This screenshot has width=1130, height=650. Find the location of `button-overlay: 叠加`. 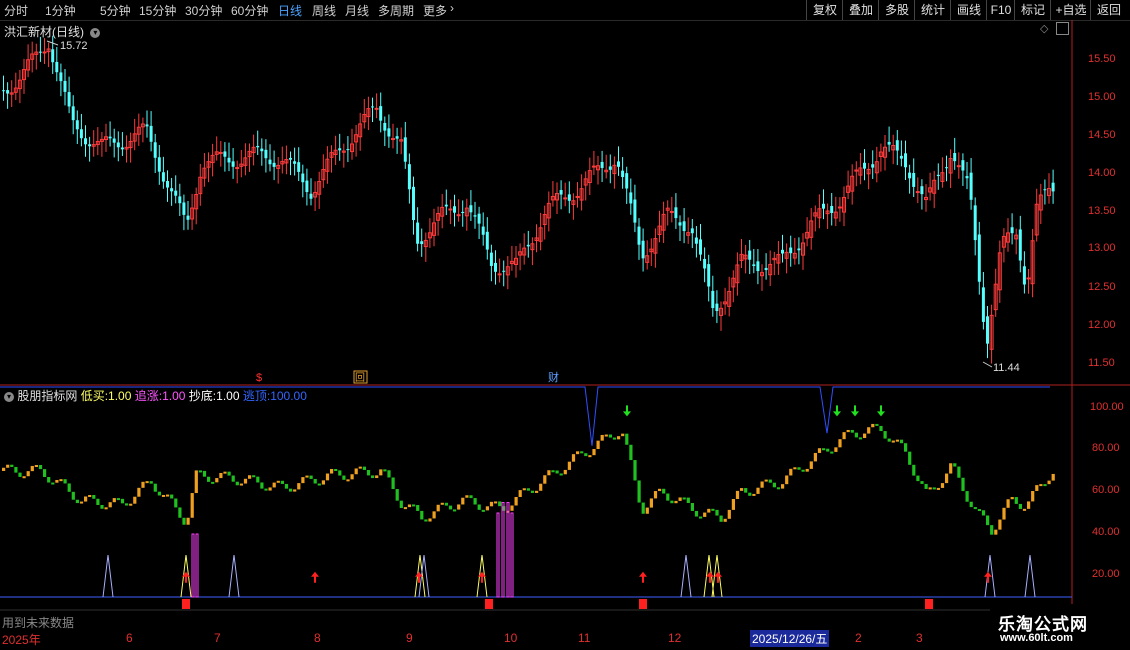

button-overlay: 叠加 is located at coordinates (860, 10).